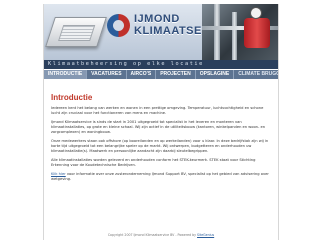 The image size is (320, 240). What do you see at coordinates (157, 19) in the screenshot?
I see `logo-name-line1: IJMOND` at bounding box center [157, 19].